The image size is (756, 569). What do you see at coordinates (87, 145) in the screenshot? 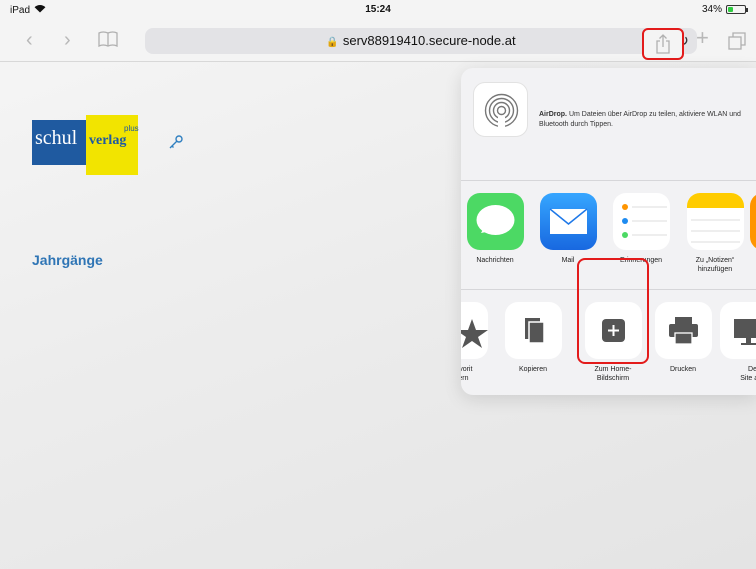
I see `schulverlag-logo: schul verlag plus` at bounding box center [87, 145].